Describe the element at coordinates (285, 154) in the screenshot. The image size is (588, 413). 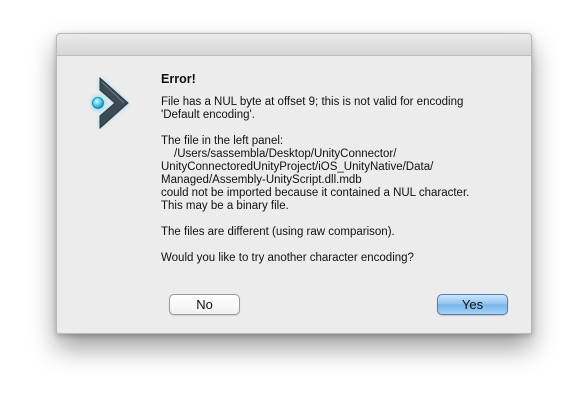
I see `file-path-line: /Users/sassembla/Desktop/UnityConnector/` at that location.